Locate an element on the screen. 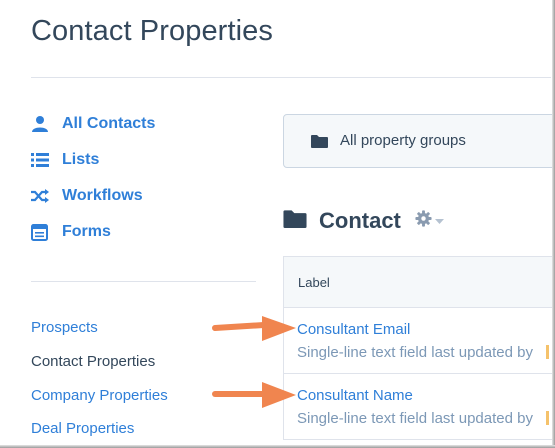  settings-dropdown is located at coordinates (429, 221).